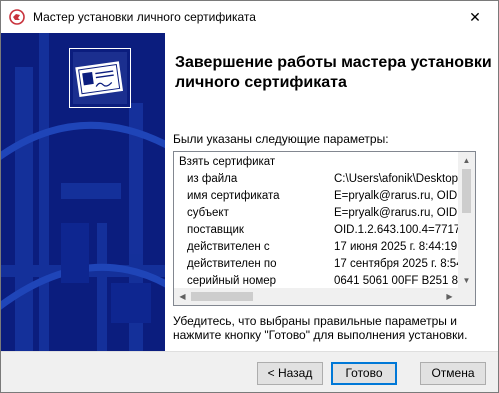 This screenshot has width=499, height=393. Describe the element at coordinates (144, 17) in the screenshot. I see `window-title: Мастер установки личного сертификата` at that location.